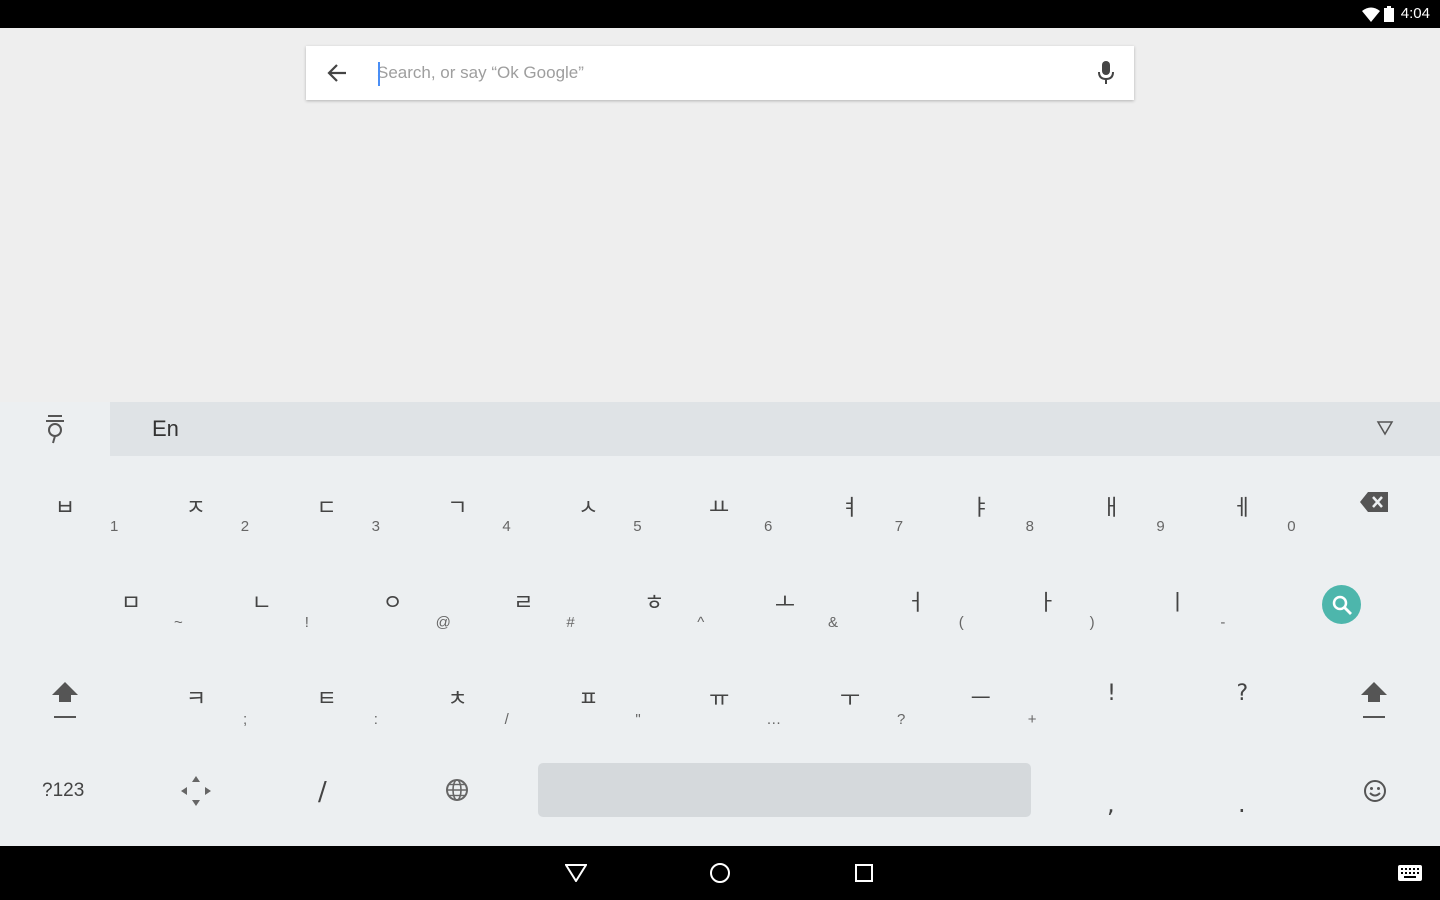  I want to click on hangul-ime-icon, so click(55, 429).